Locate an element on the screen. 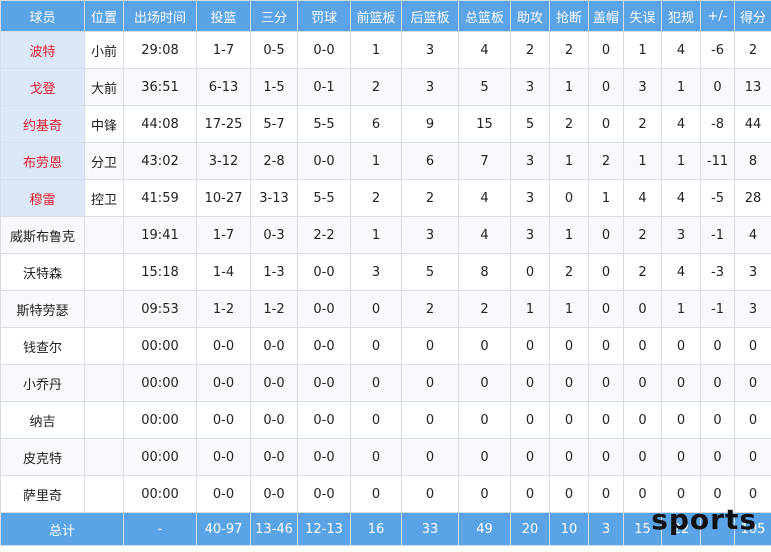 This screenshot has height=552, width=771. stat-cell-tp: 0-5 is located at coordinates (274, 50).